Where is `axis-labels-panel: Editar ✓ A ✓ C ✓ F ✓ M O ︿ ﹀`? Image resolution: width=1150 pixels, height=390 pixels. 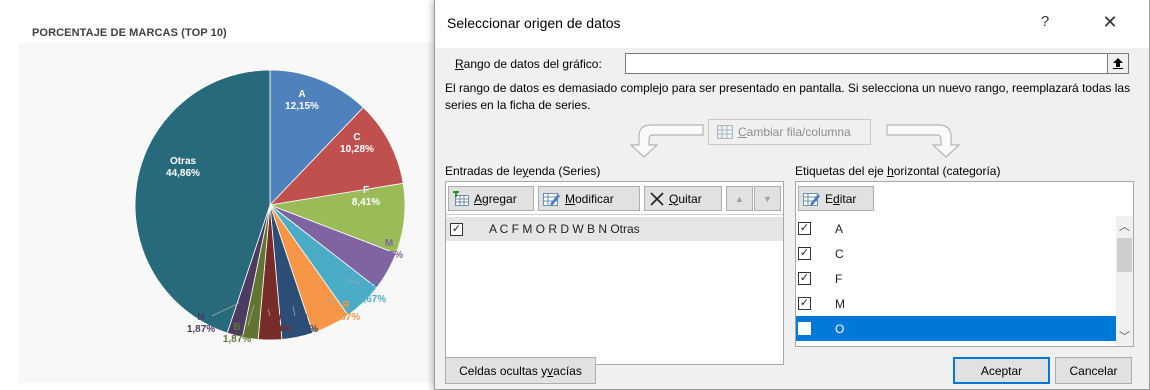
axis-labels-panel: Editar ✓ A ✓ C ✓ F ✓ M O ︿ ﹀ is located at coordinates (964, 264).